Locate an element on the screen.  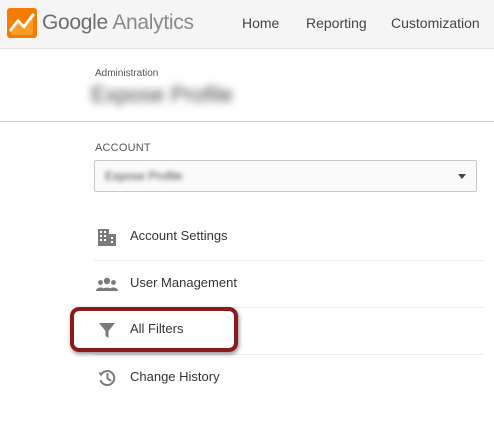
users-icon is located at coordinates (107, 284).